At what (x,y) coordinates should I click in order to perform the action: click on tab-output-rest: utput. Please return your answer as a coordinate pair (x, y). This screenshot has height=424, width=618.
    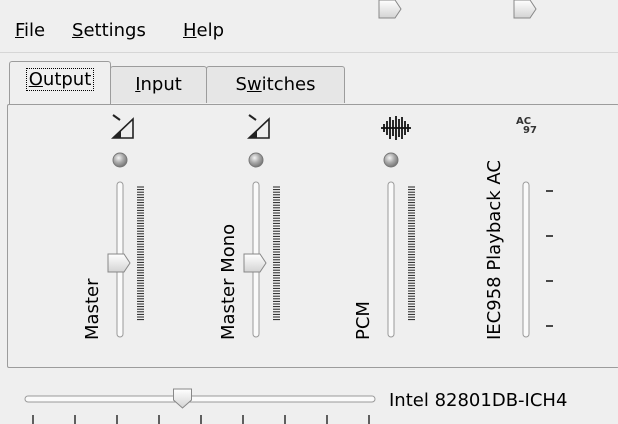
    Looking at the image, I should click on (67, 79).